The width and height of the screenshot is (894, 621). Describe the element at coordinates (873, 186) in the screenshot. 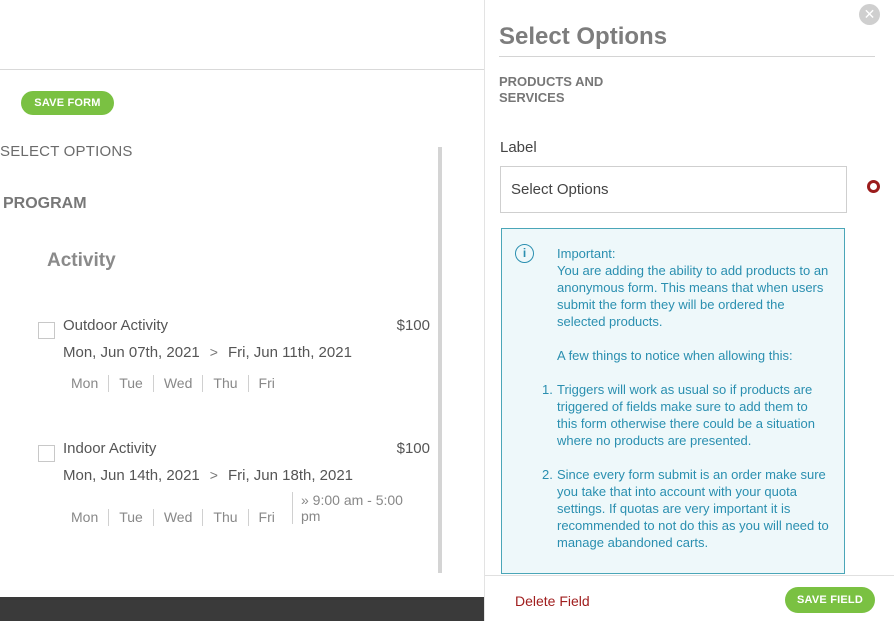

I see `required-indicator-icon` at that location.